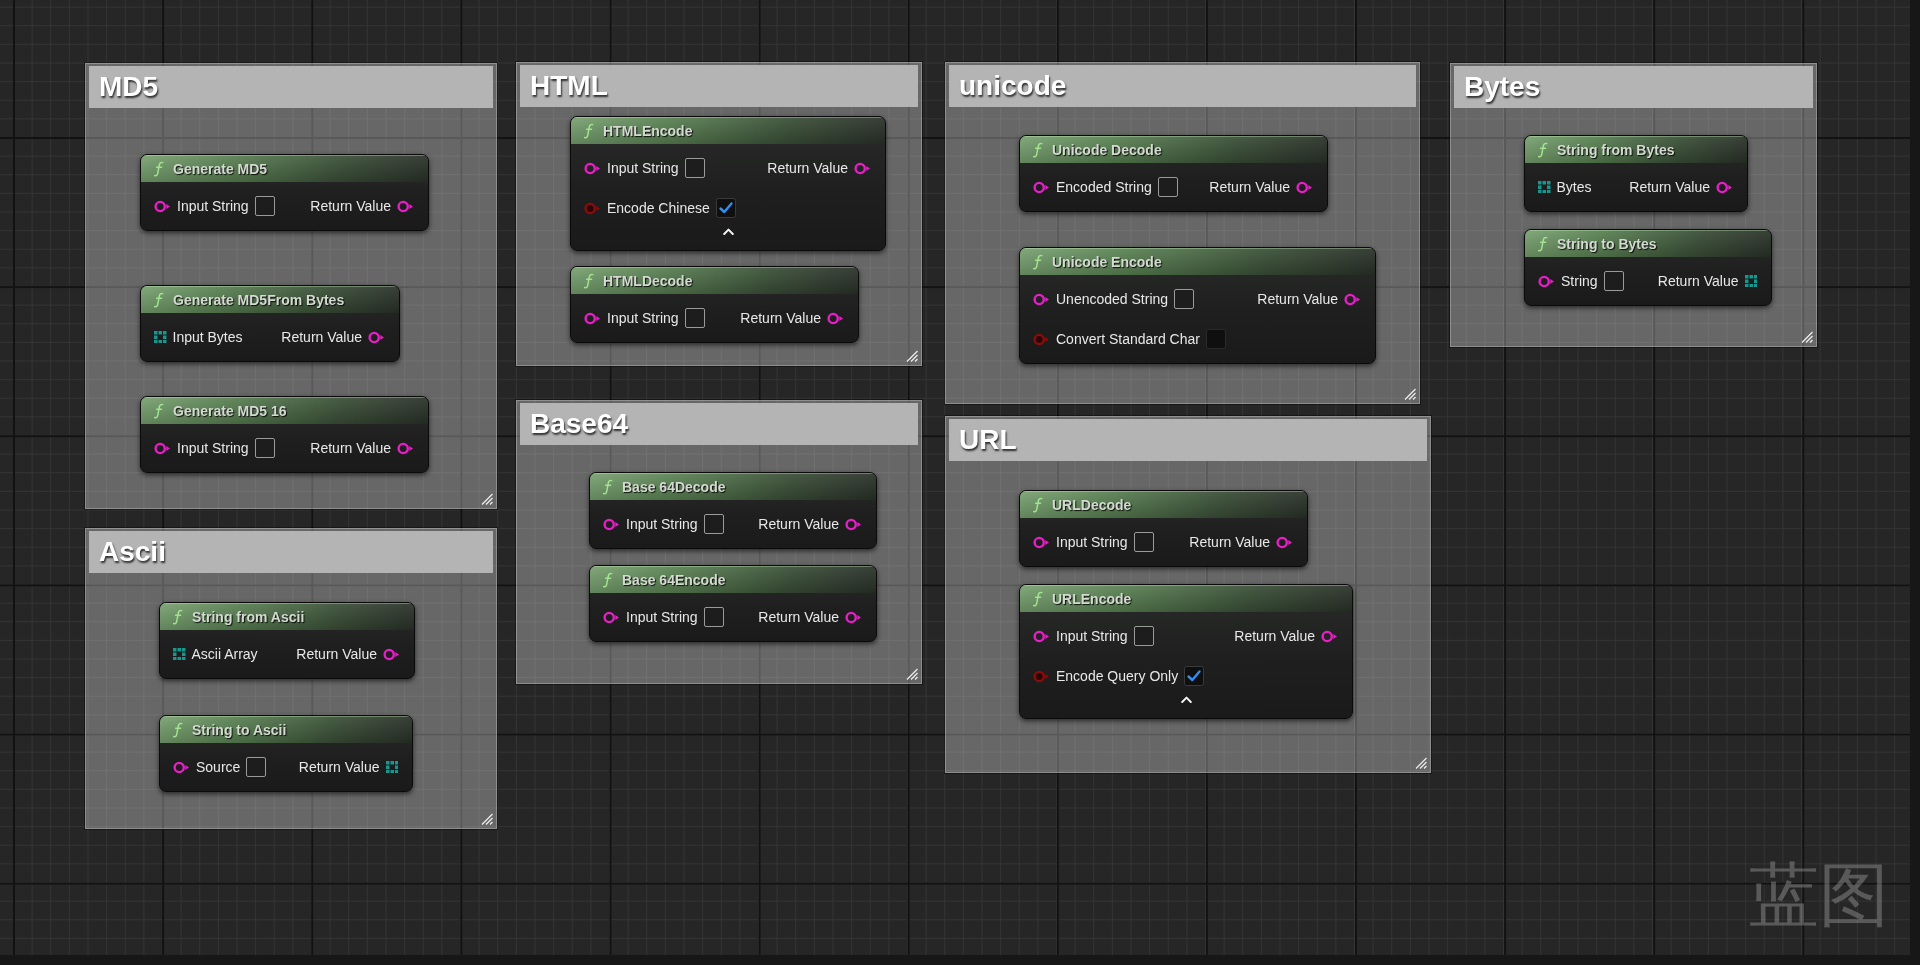  Describe the element at coordinates (1574, 187) in the screenshot. I see `pin-label: Bytes` at that location.